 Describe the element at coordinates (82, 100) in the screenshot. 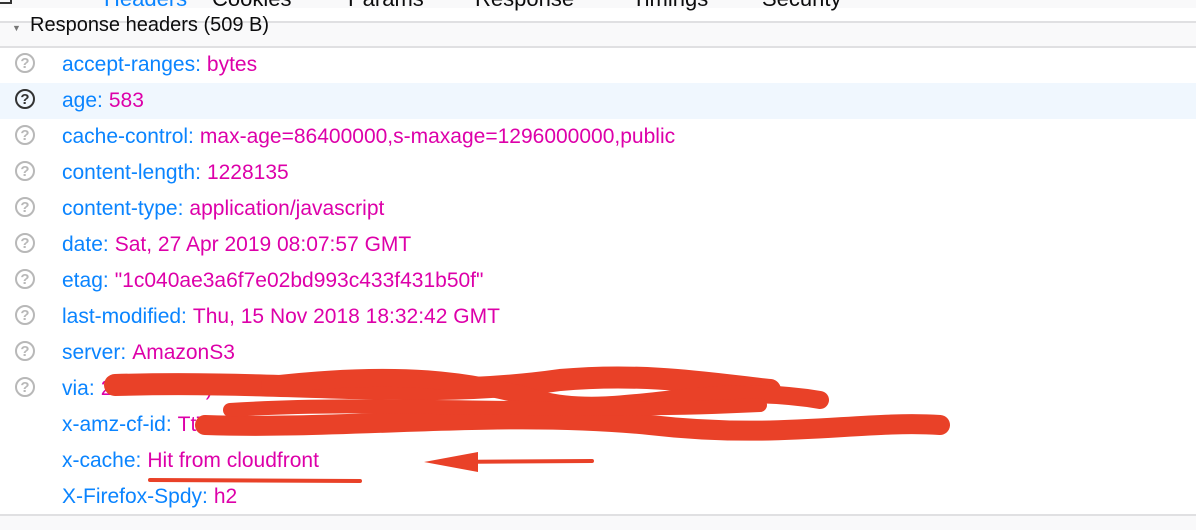

I see `header-name-text: age:` at that location.